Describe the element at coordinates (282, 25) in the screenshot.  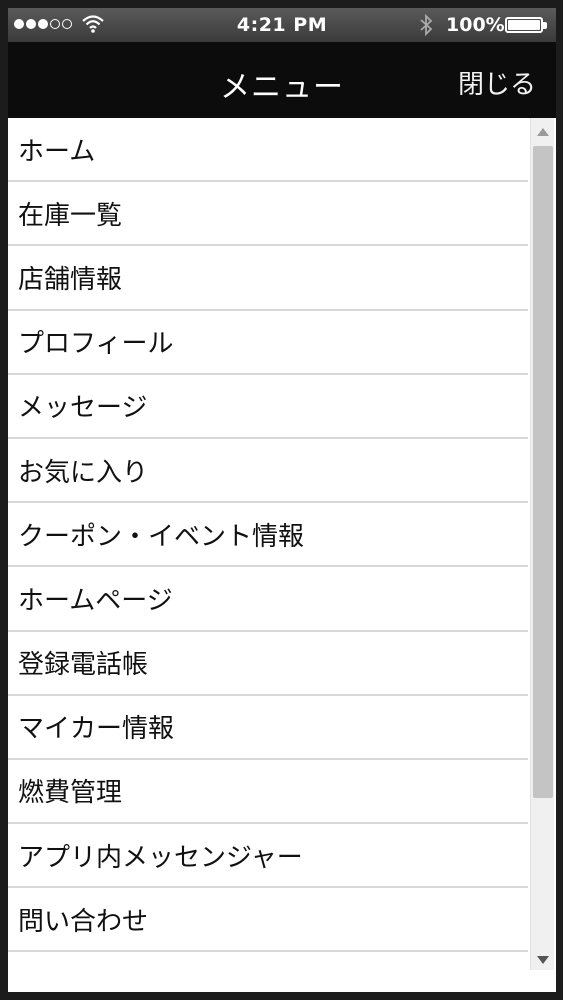
I see `status-bar: 4:21 PM 100%` at that location.